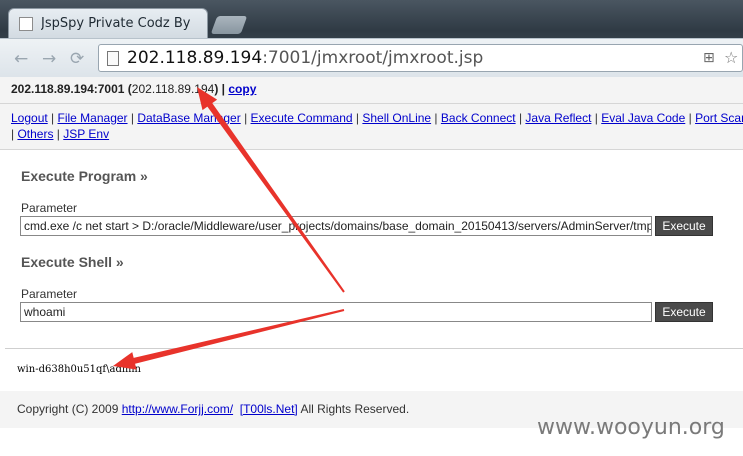 Image resolution: width=743 pixels, height=456 pixels. I want to click on url-text: 202.118.89.194:7001/jmxroot/jmxroot.jsp, so click(305, 58).